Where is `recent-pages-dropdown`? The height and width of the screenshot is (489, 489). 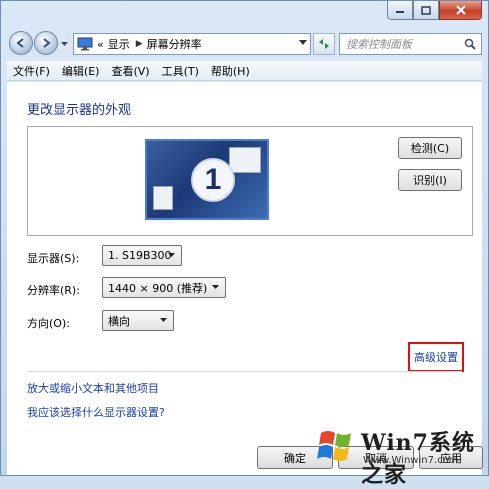
recent-pages-dropdown is located at coordinates (64, 44).